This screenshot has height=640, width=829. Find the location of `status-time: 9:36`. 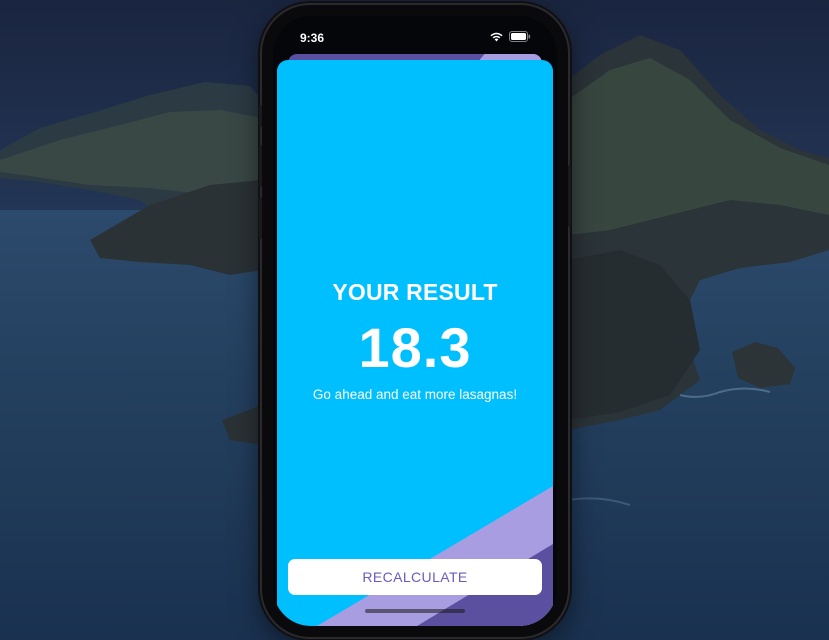

status-time: 9:36 is located at coordinates (312, 38).